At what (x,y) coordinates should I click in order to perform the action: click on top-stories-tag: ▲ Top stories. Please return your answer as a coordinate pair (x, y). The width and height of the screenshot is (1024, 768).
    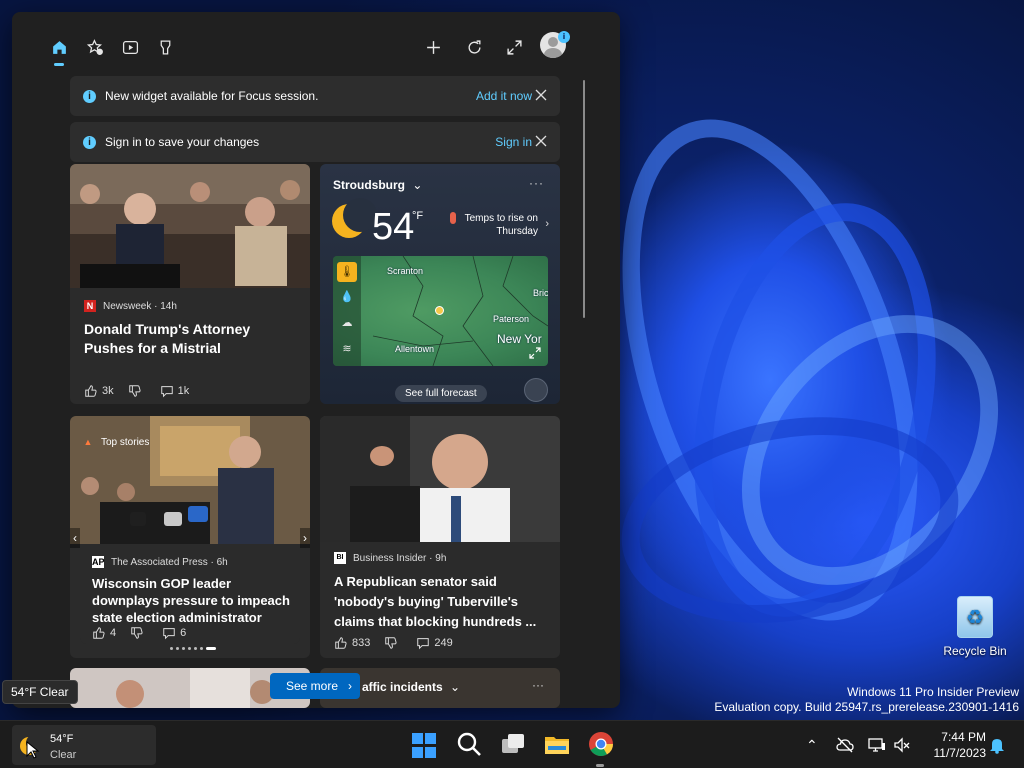
    Looking at the image, I should click on (116, 442).